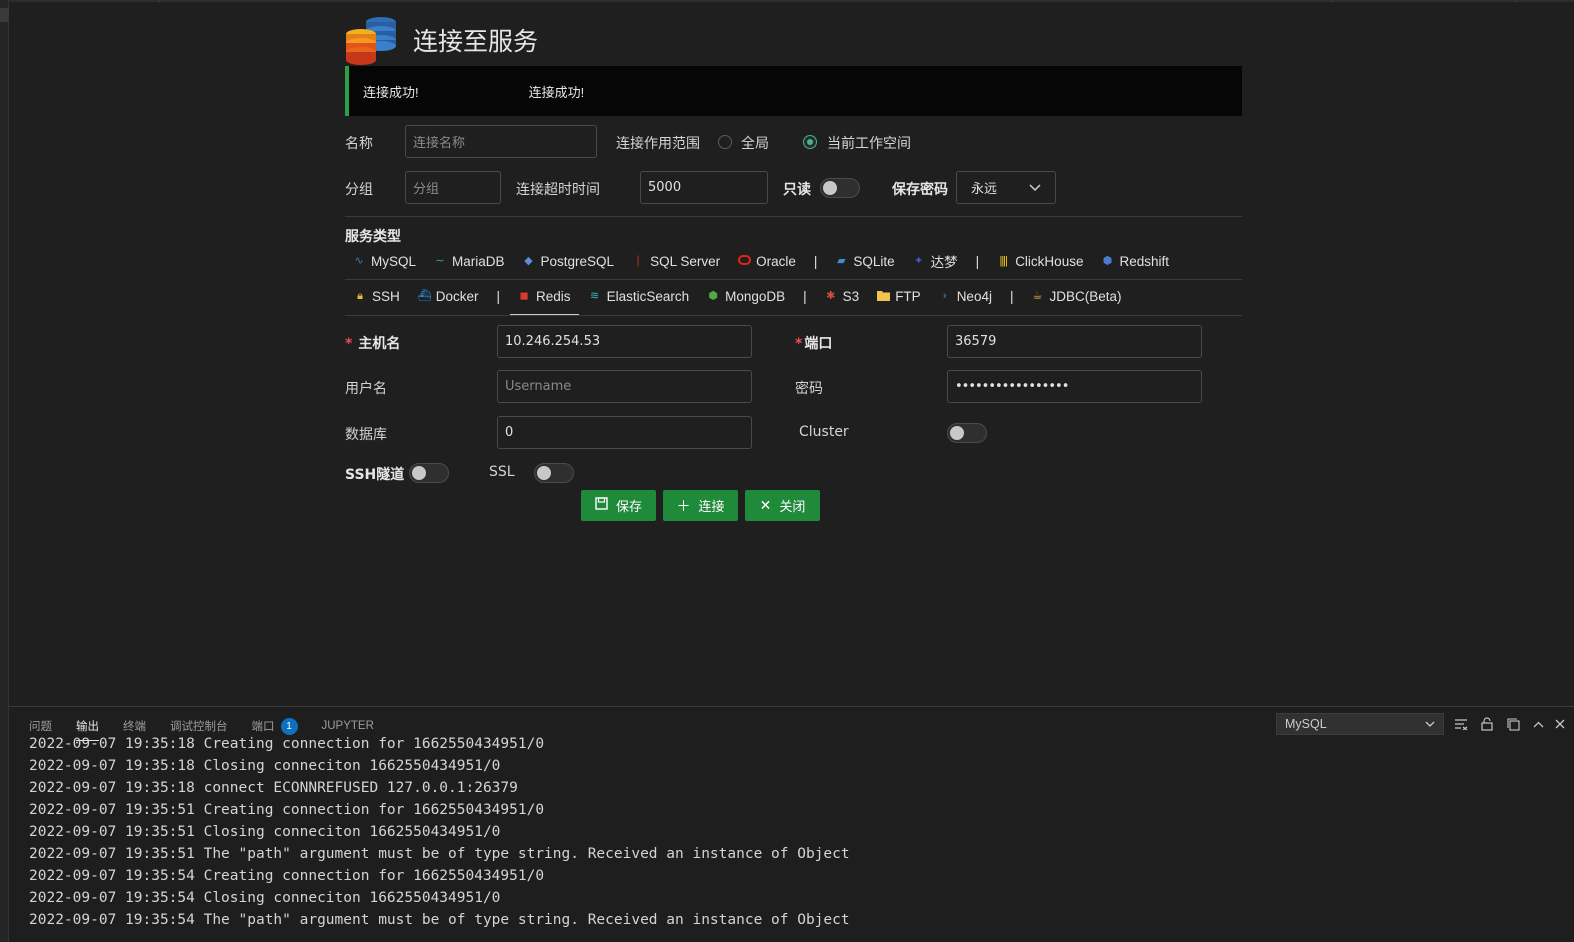 This screenshot has width=1574, height=942. Describe the element at coordinates (556, 92) in the screenshot. I see `alert-message: 连接成功!` at that location.